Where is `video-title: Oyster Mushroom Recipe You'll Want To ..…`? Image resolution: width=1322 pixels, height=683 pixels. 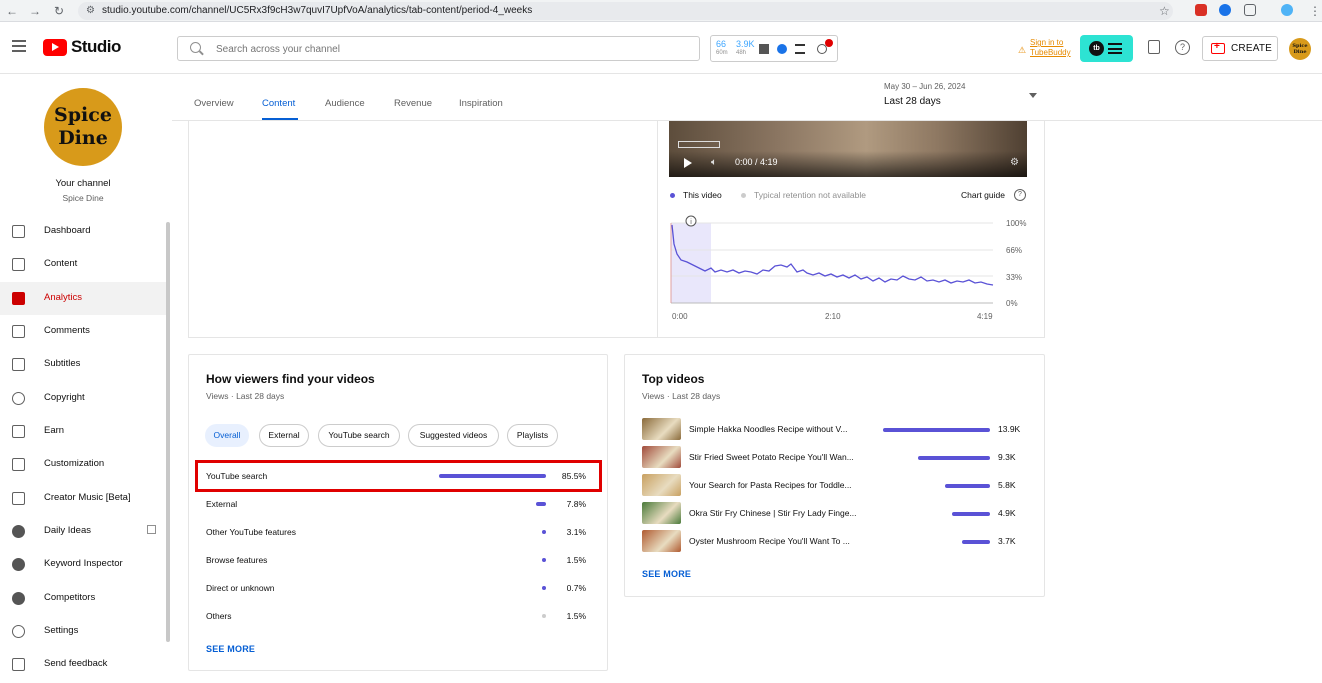 video-title: Oyster Mushroom Recipe You'll Want To ..… is located at coordinates (769, 541).